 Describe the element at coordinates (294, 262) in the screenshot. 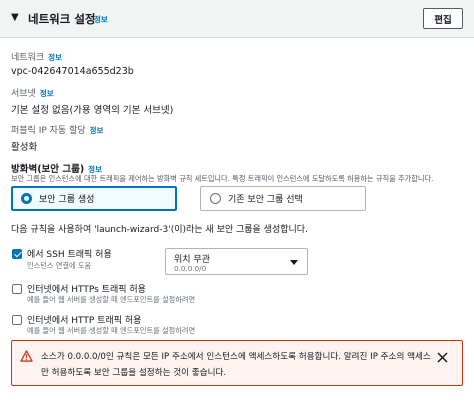

I see `dropdown-caret-icon` at that location.